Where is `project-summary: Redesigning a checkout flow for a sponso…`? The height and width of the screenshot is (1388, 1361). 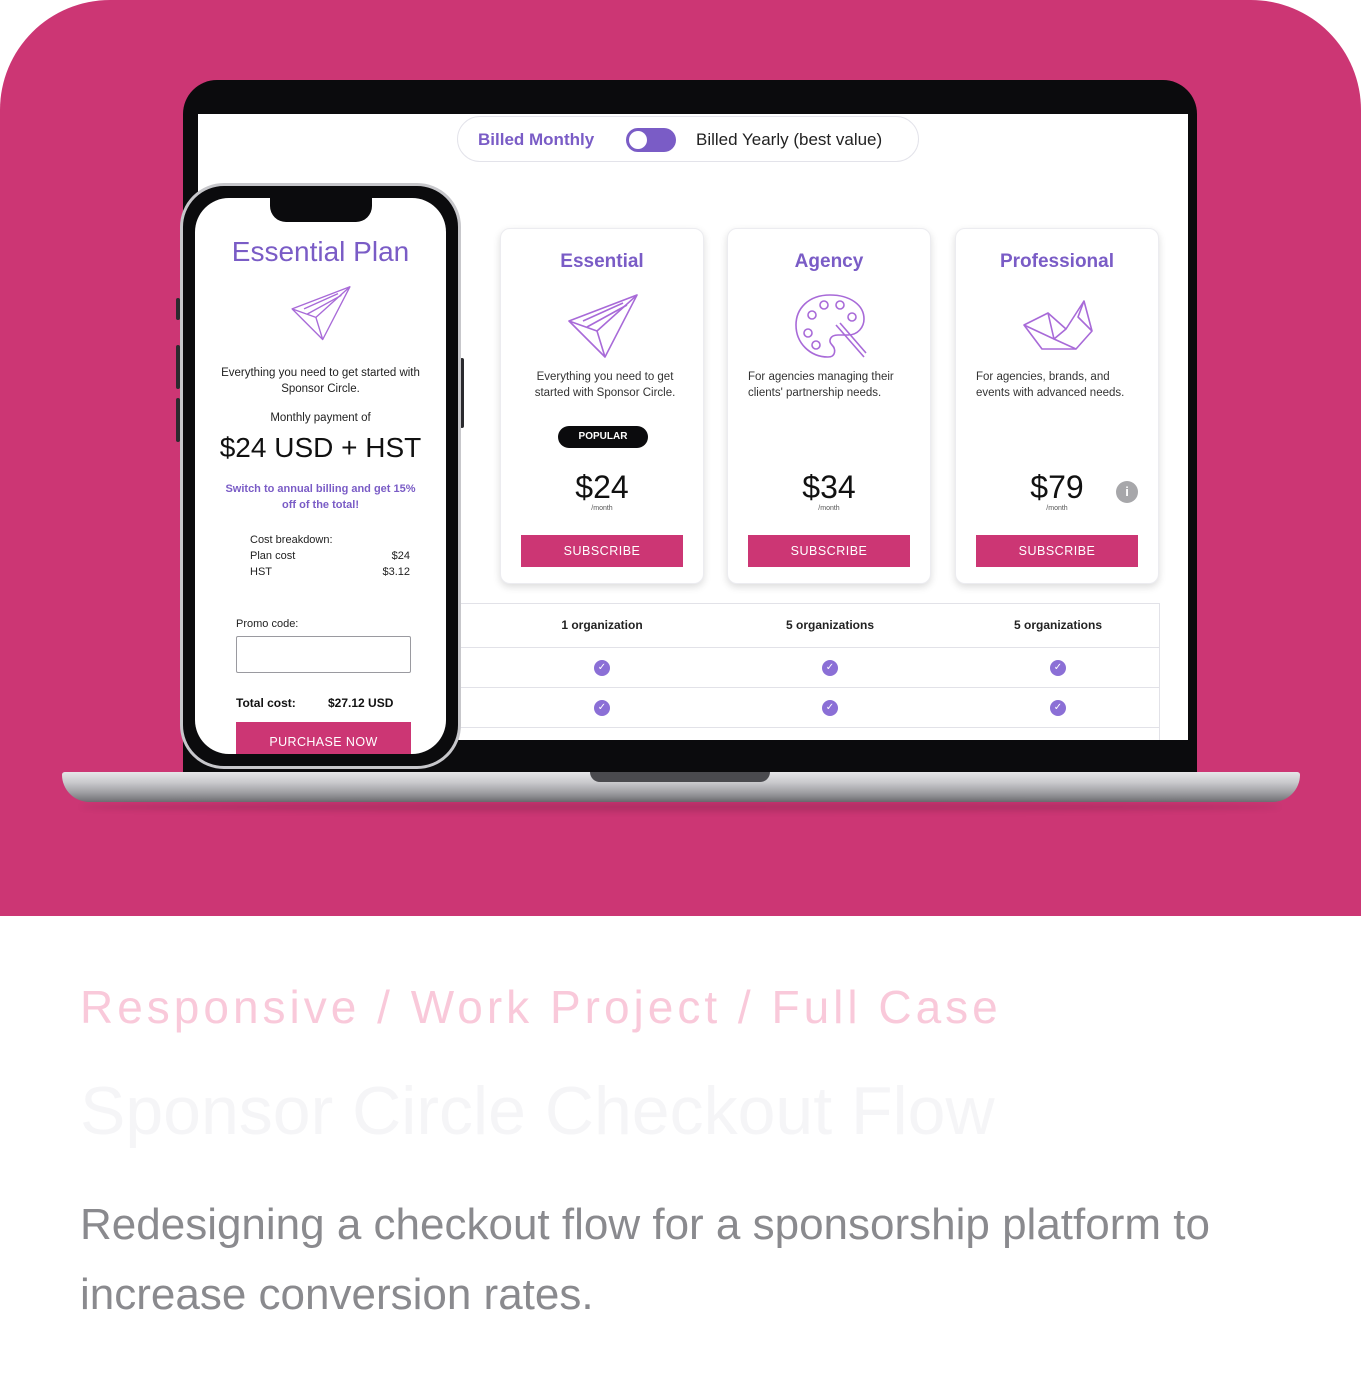
project-summary: Redesigning a checkout flow for a sponso… is located at coordinates (645, 1259).